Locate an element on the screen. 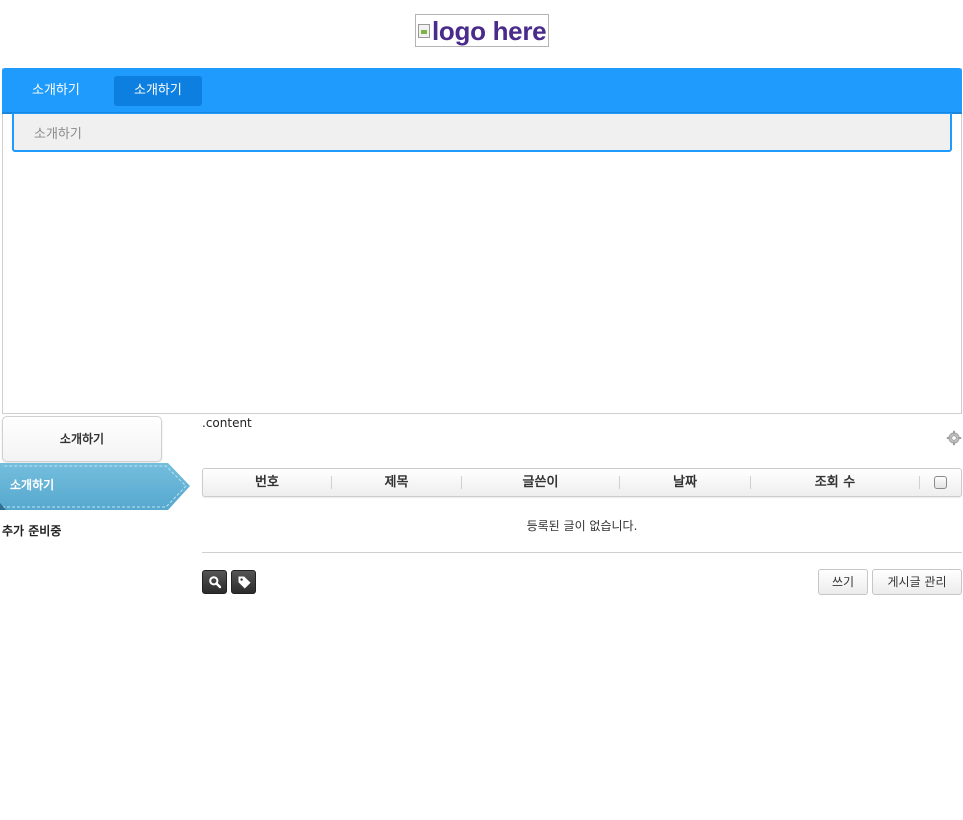  sidebar-item-intro: 소개하기 is located at coordinates (32, 484).